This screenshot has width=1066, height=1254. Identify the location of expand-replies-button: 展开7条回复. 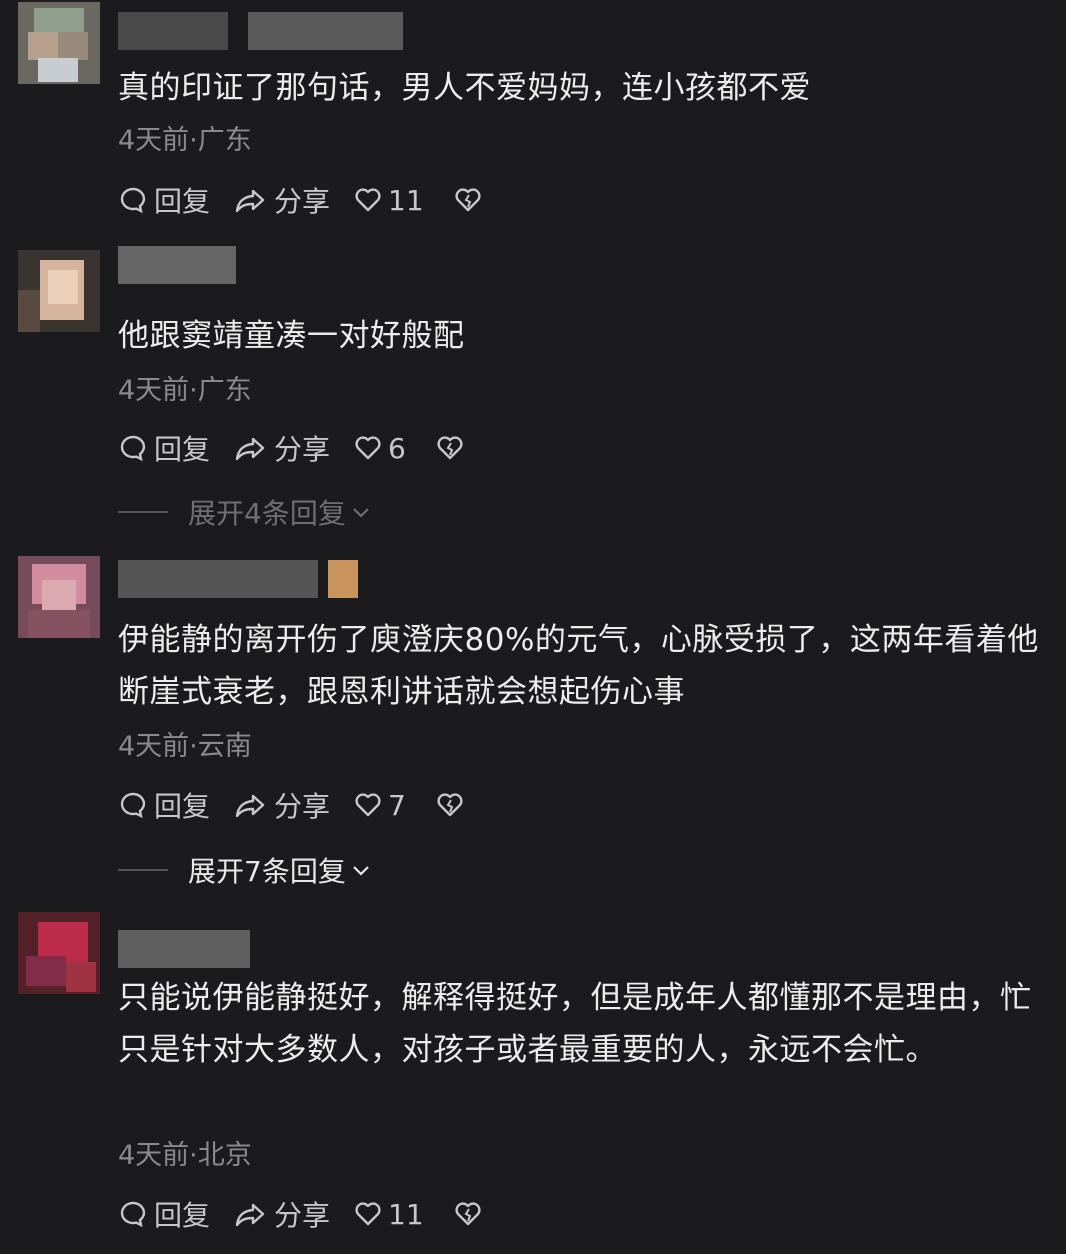
(245, 870).